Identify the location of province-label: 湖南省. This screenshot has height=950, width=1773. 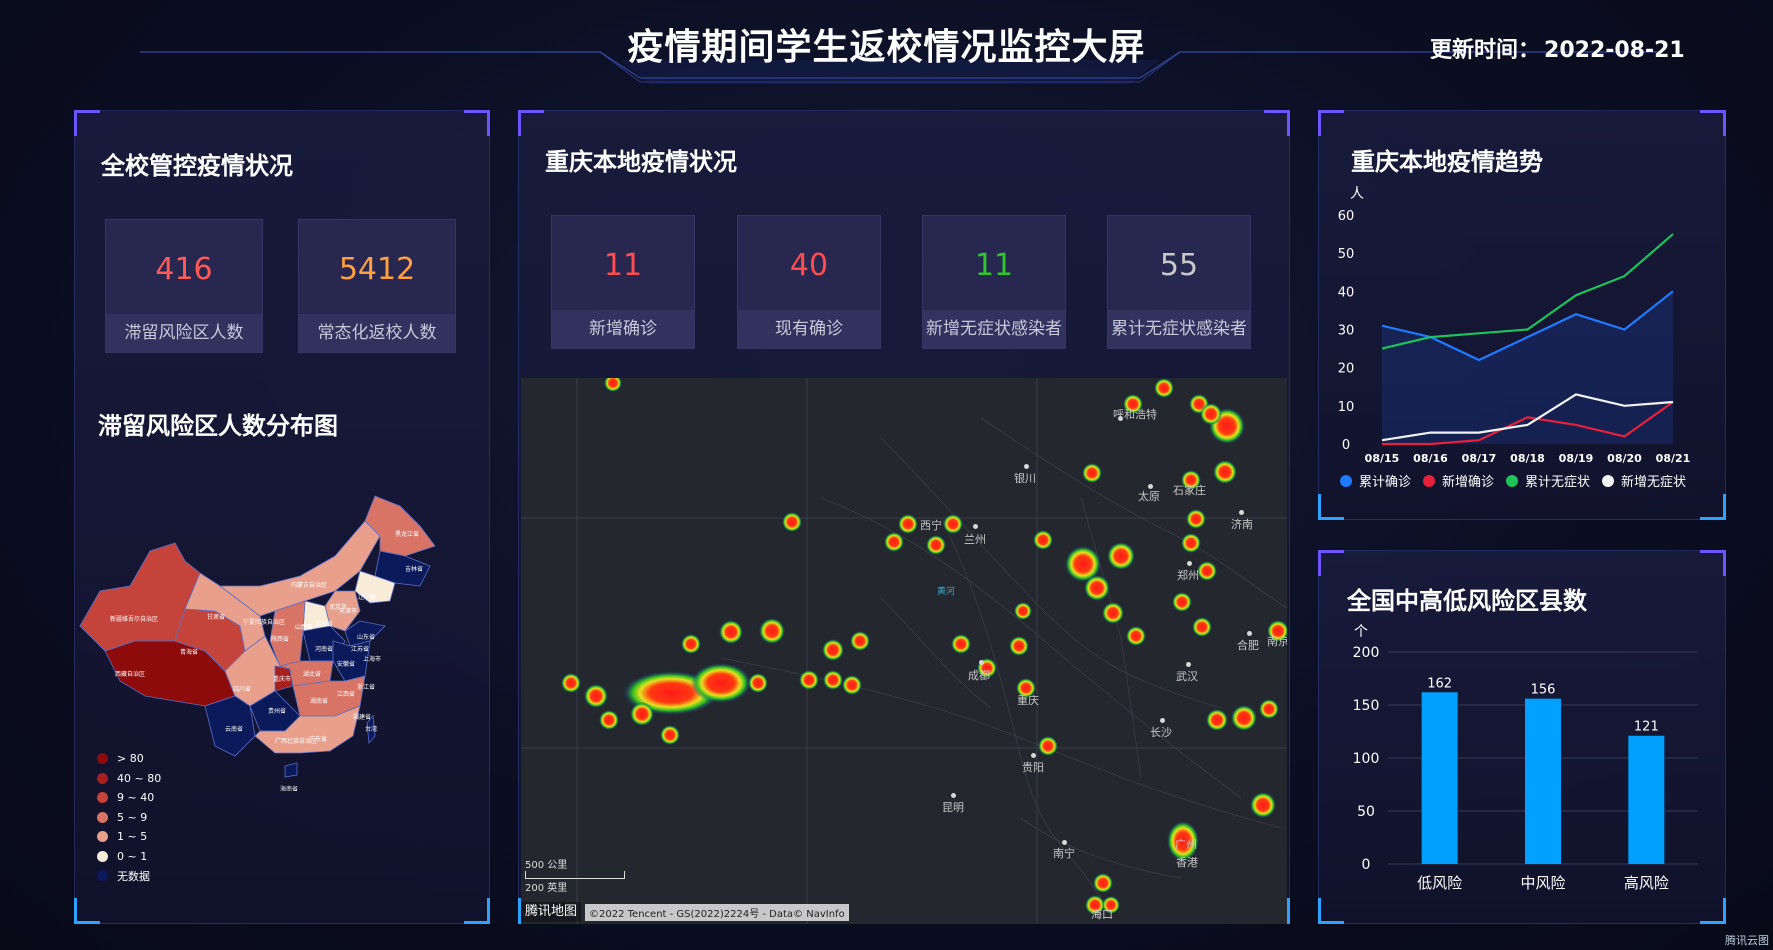
(319, 701).